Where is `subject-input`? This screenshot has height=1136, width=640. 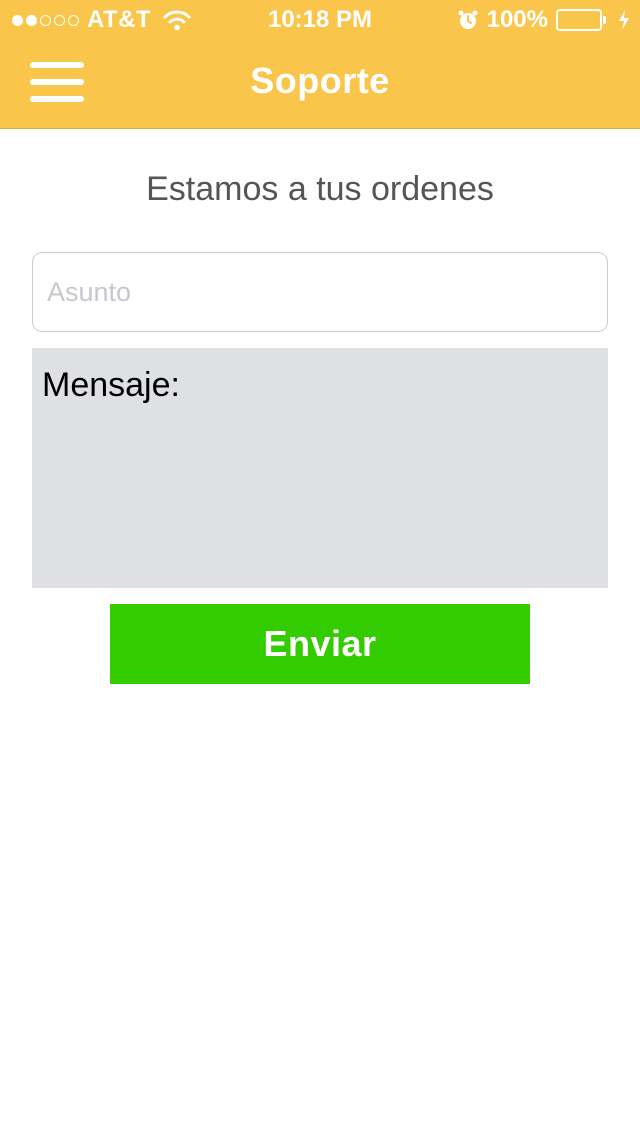
subject-input is located at coordinates (320, 292).